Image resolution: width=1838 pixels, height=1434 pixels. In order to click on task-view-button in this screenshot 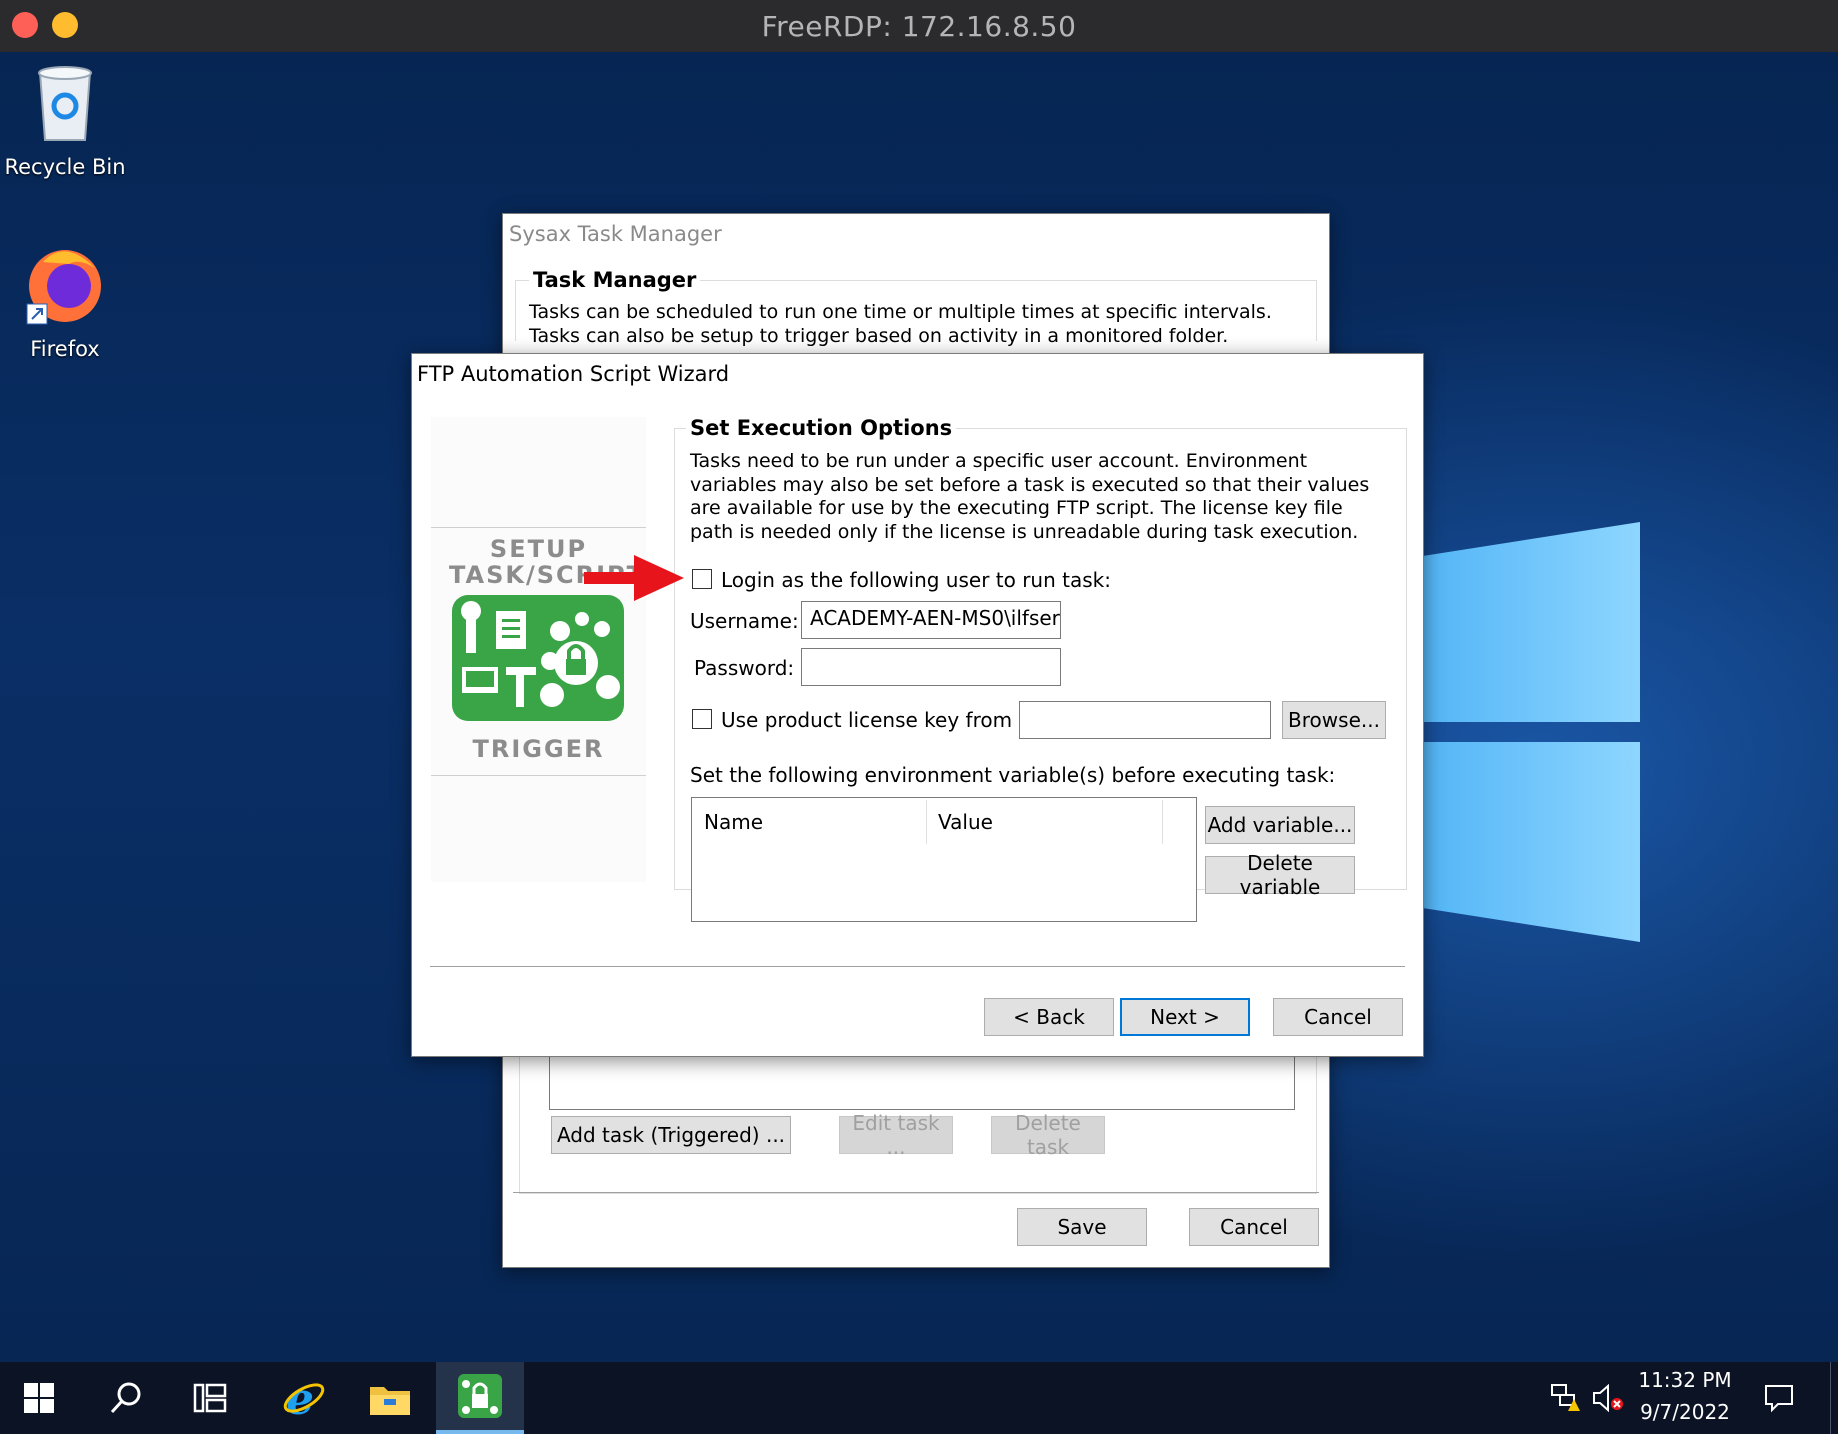, I will do `click(210, 1398)`.